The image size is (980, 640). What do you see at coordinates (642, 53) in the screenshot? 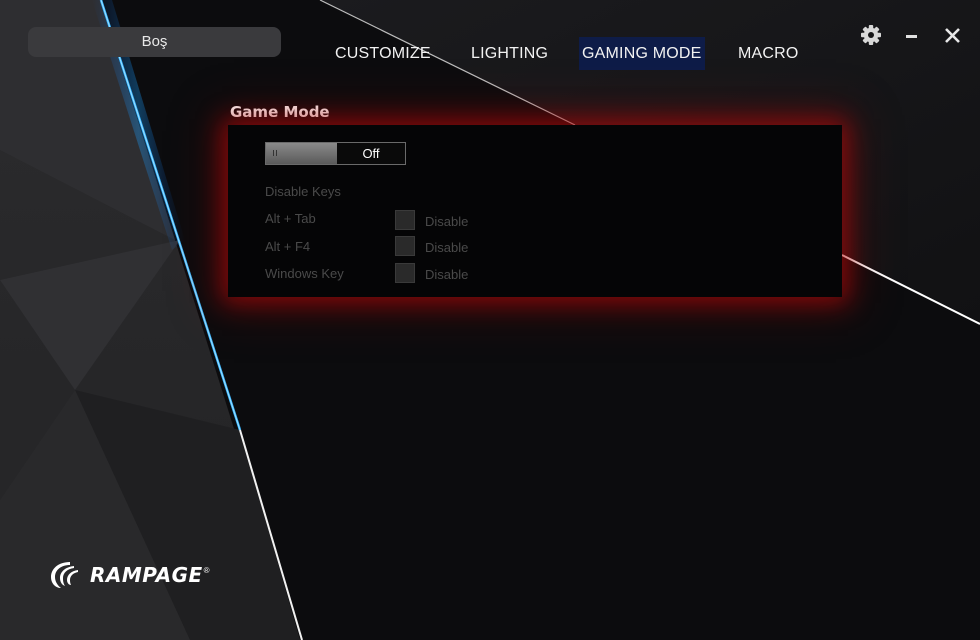
I see `tab-gaming-mode: GAMING MODE` at bounding box center [642, 53].